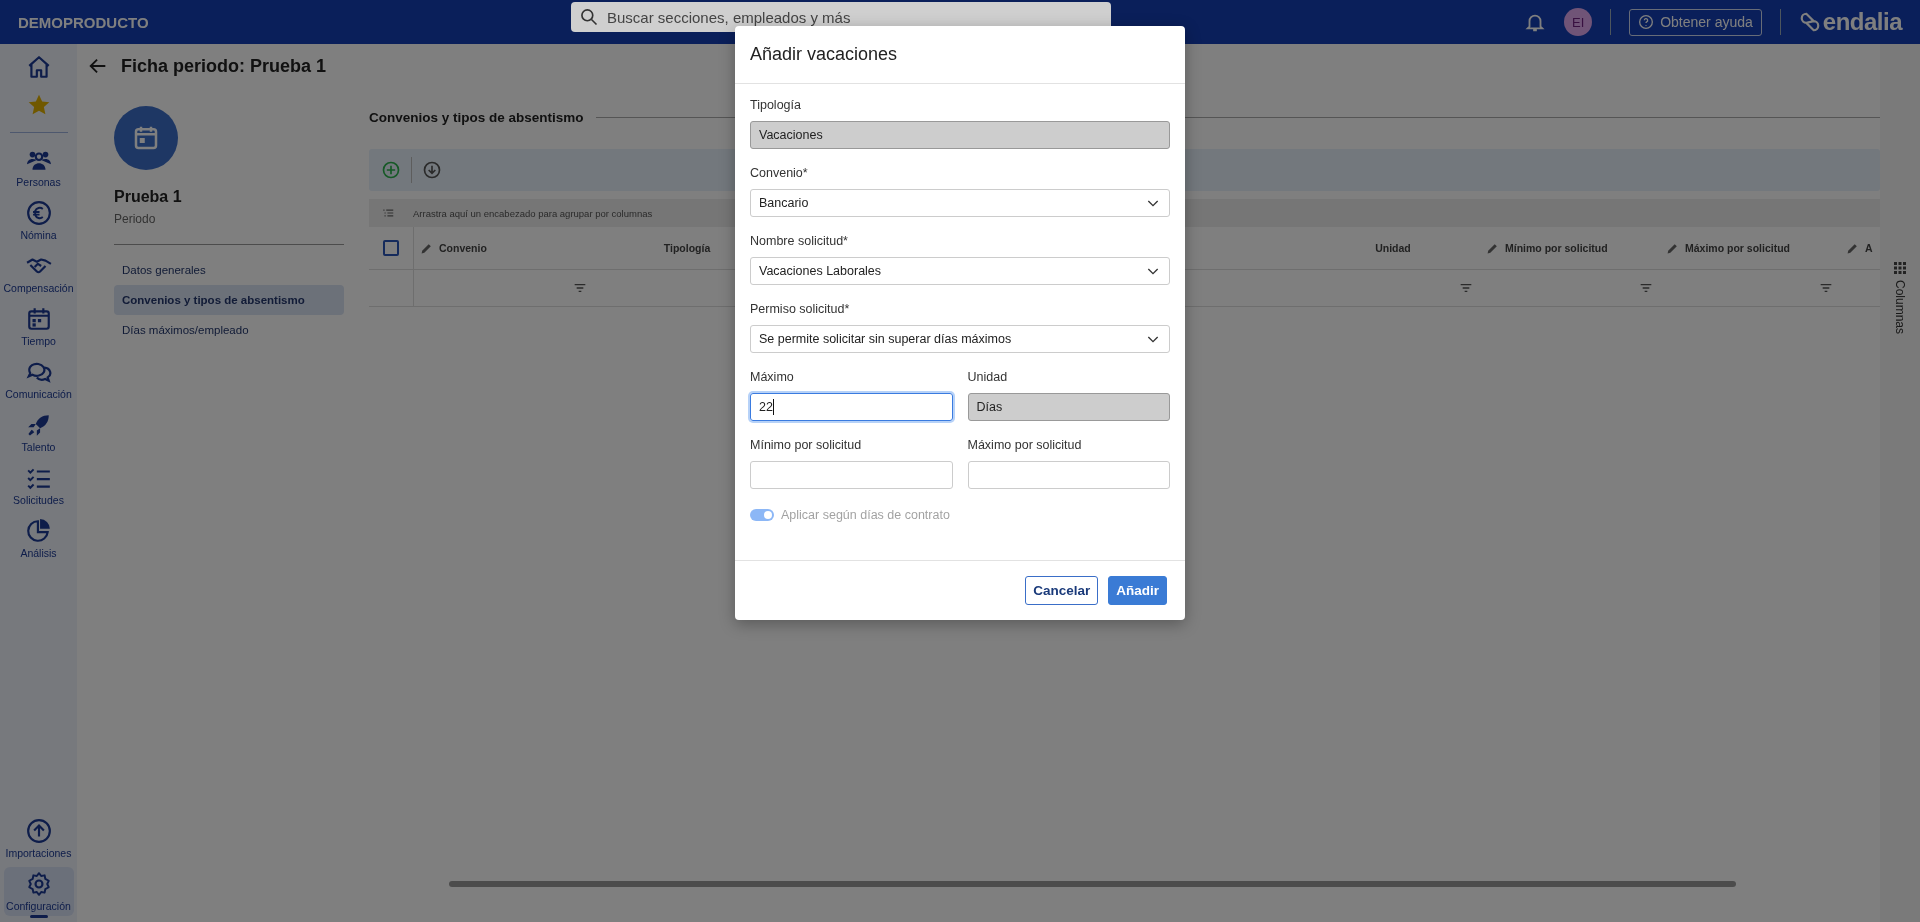 The height and width of the screenshot is (922, 1920). What do you see at coordinates (772, 377) in the screenshot?
I see `field-label: Máximo` at bounding box center [772, 377].